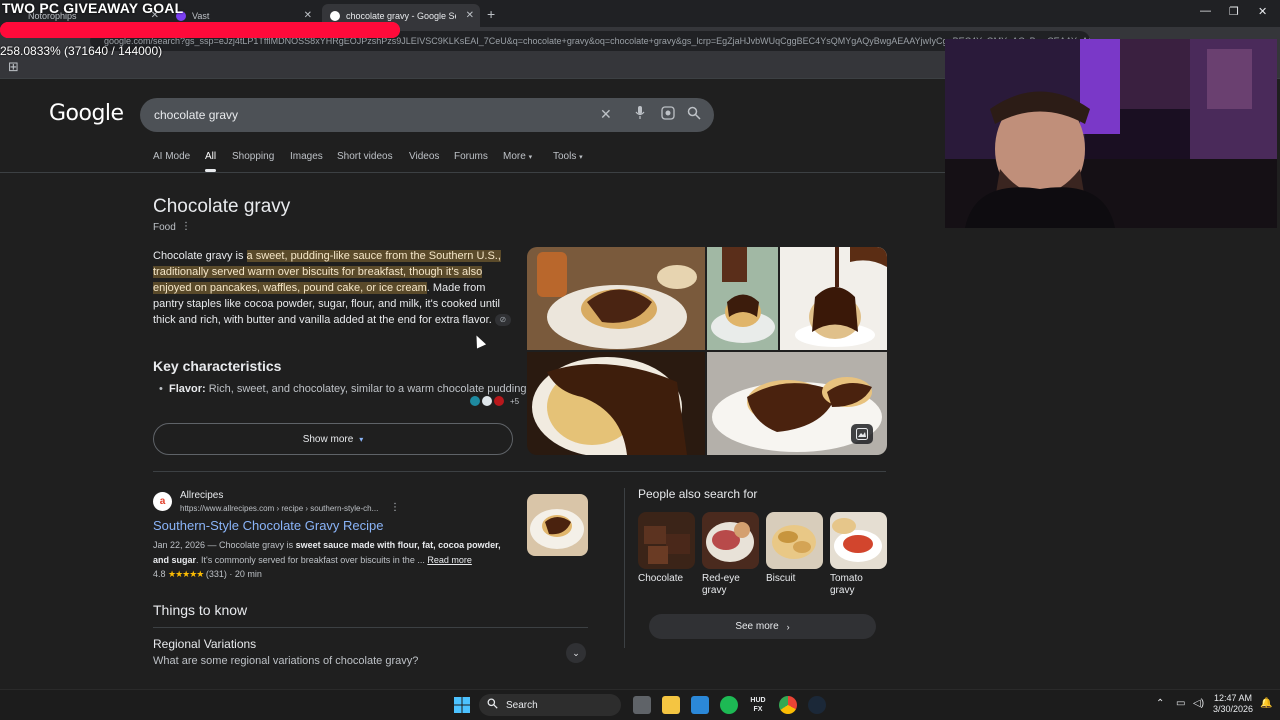  I want to click on search-input: chocolate gravy, so click(196, 115).